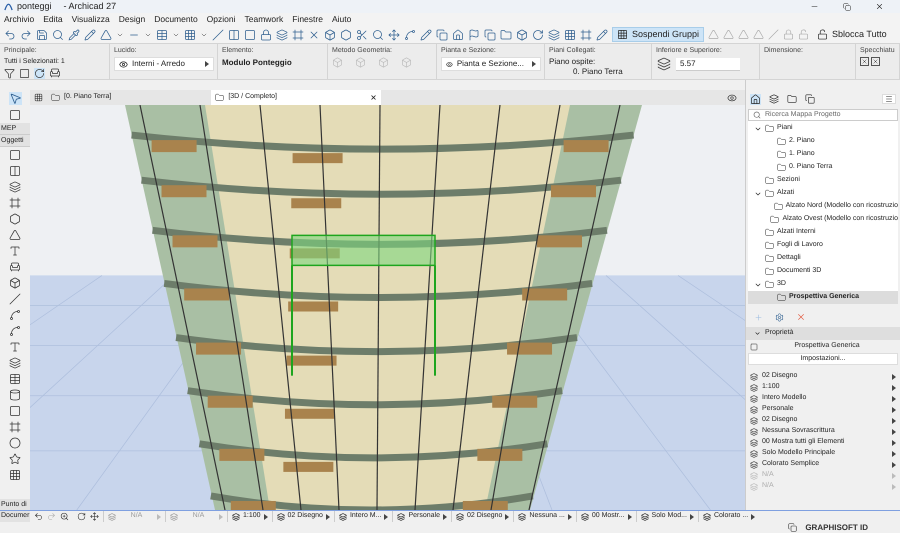  What do you see at coordinates (42, 34) in the screenshot?
I see `save-icon` at bounding box center [42, 34].